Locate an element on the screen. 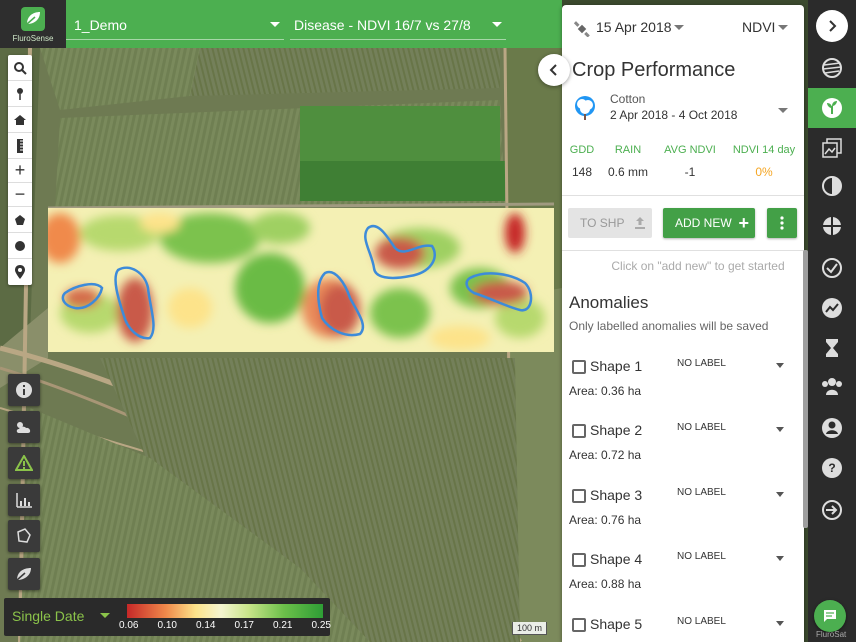 This screenshot has width=856, height=642. ruler-tool is located at coordinates (20, 146).